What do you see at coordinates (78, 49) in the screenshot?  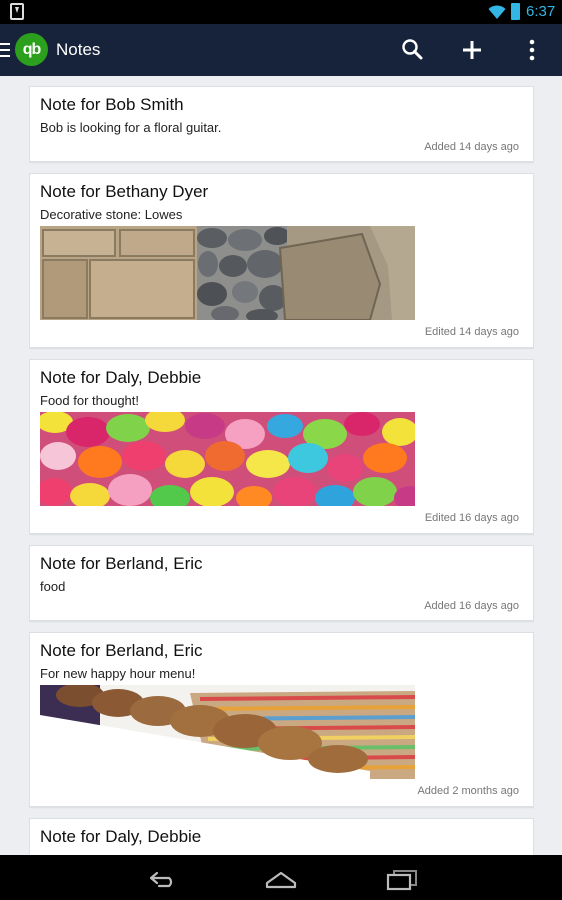 I see `page-title: Notes` at bounding box center [78, 49].